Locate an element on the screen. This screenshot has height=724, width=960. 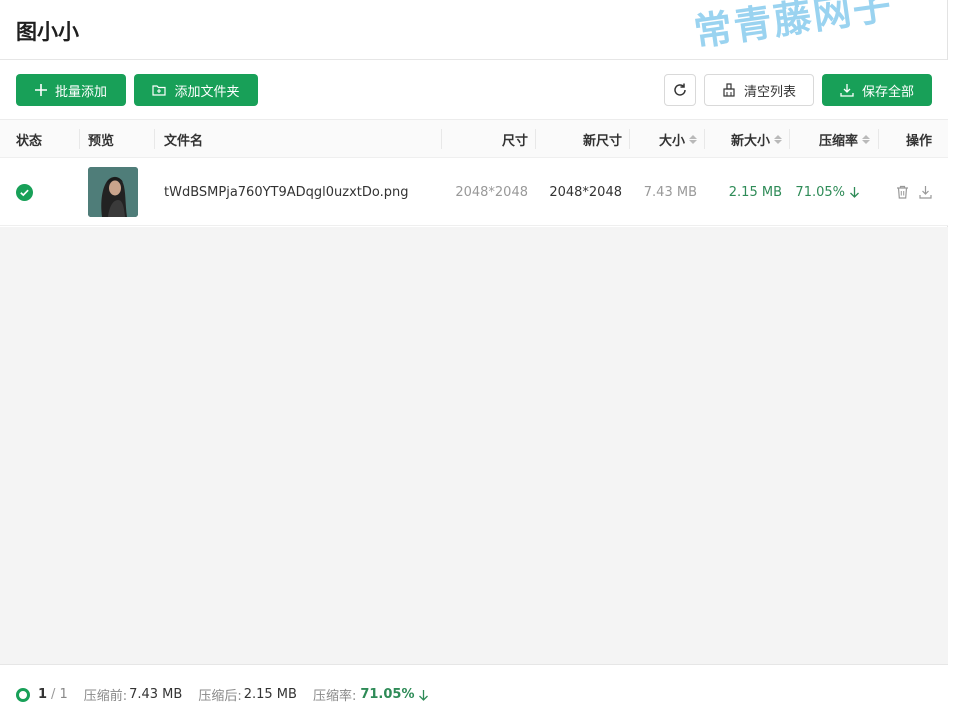
batch-add-button: 批量添加 is located at coordinates (71, 90).